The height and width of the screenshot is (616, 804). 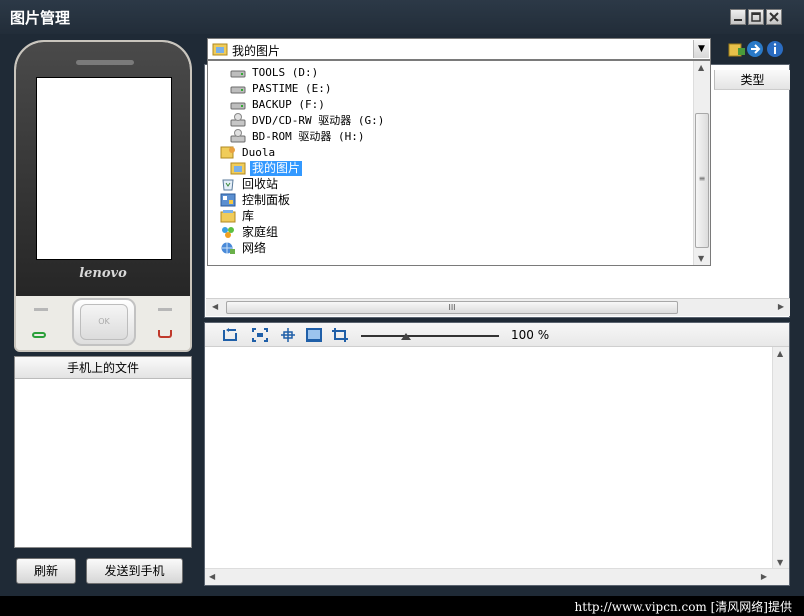 I want to click on dropdown-item: BD-ROM 驱动器 (H:), so click(x=298, y=136).